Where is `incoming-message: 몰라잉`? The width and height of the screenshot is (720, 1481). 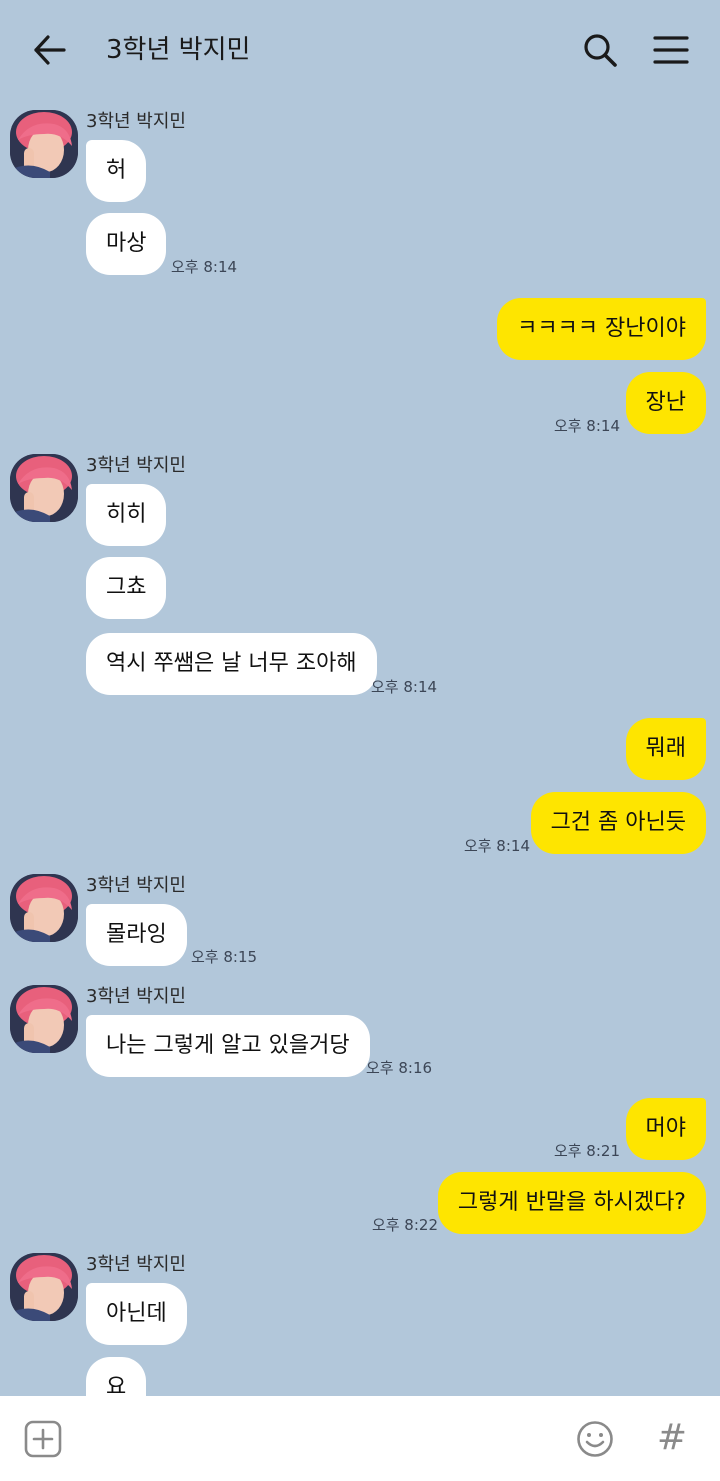 incoming-message: 몰라잉 is located at coordinates (136, 935).